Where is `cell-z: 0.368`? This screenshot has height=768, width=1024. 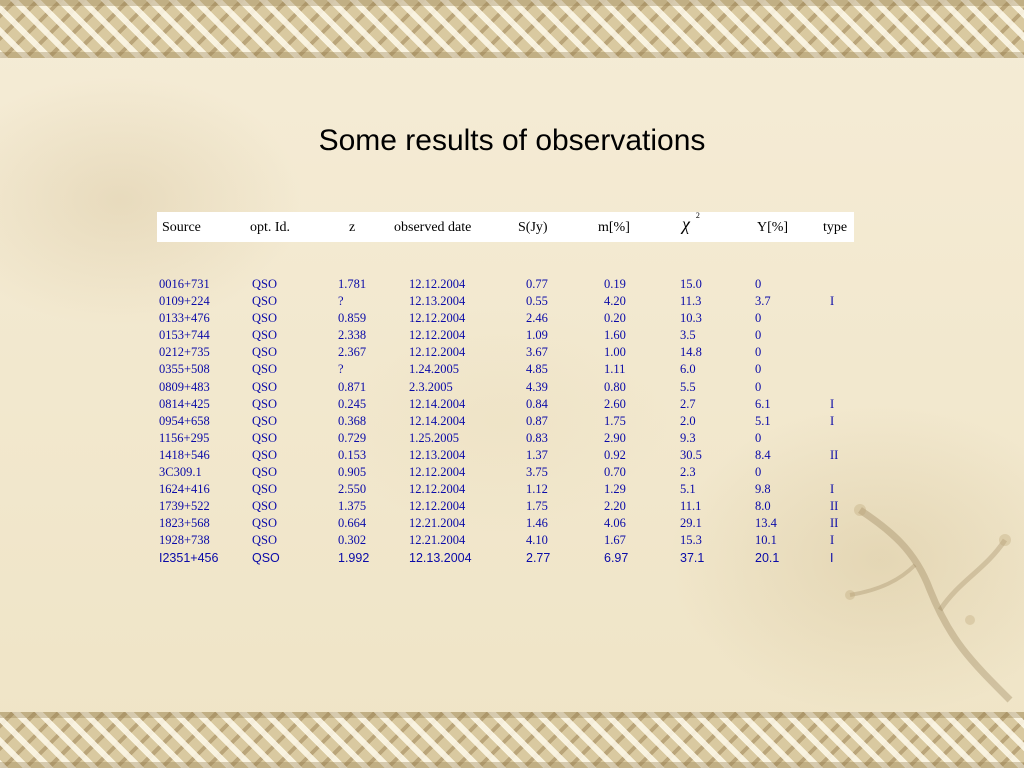 cell-z: 0.368 is located at coordinates (352, 420).